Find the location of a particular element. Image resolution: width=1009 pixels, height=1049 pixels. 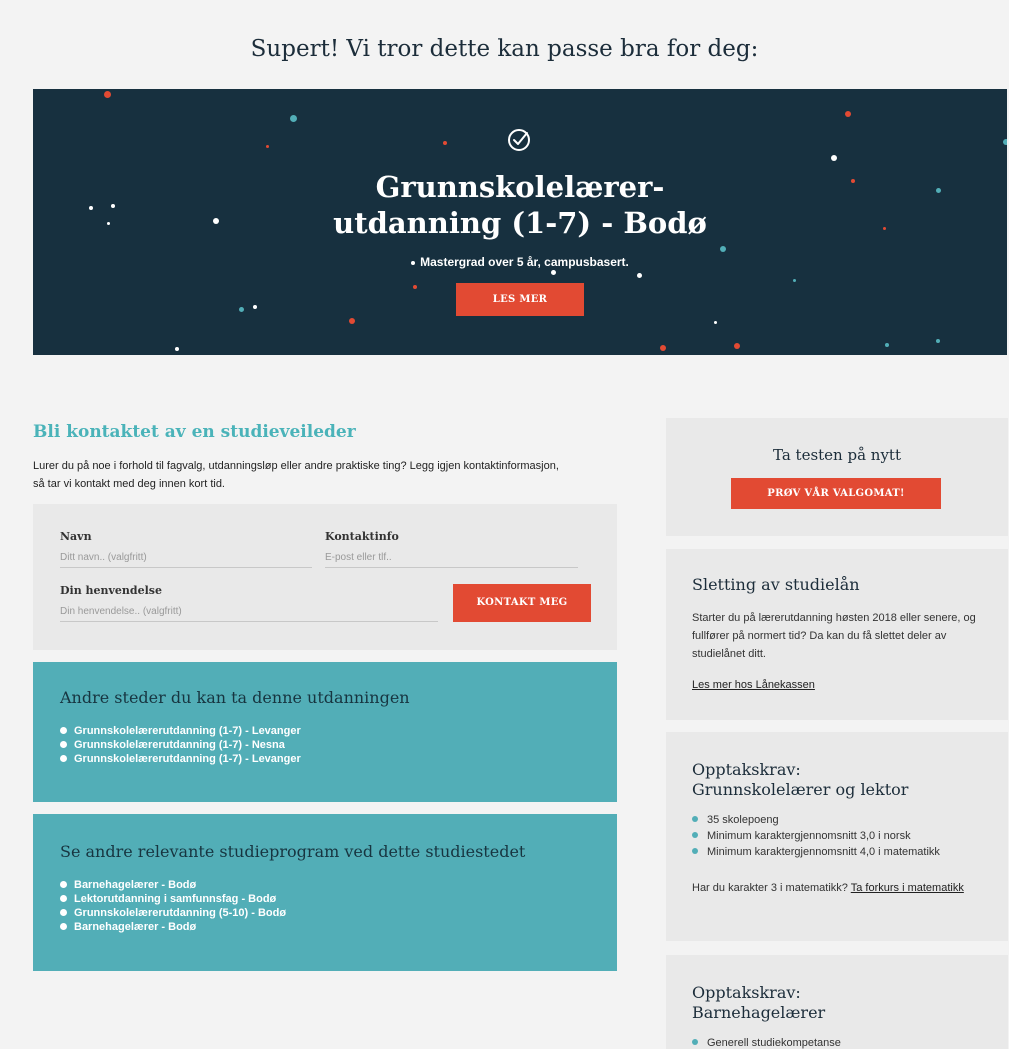

loan-title: Sletting av studielån is located at coordinates (776, 584).